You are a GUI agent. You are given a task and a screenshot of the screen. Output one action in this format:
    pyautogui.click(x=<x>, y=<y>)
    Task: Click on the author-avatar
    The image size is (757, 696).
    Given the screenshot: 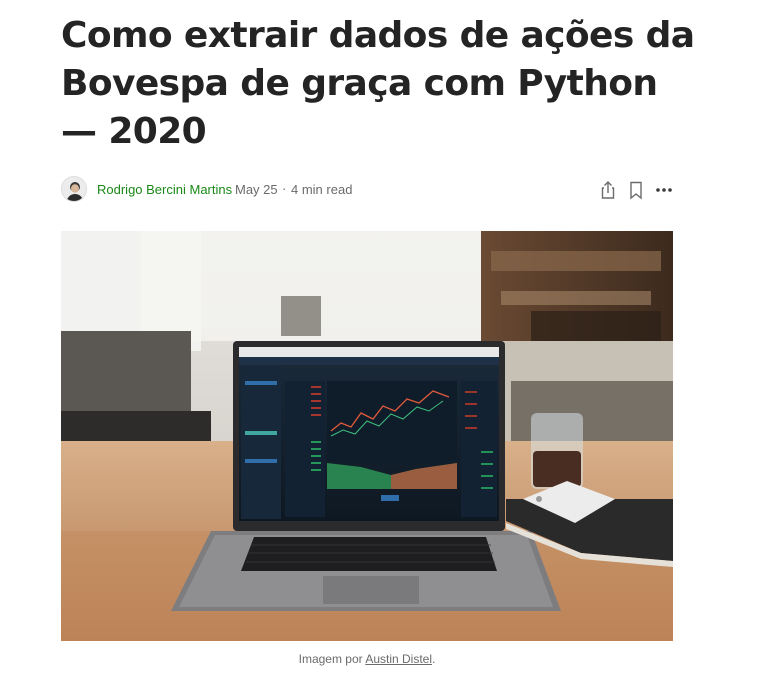 What is the action you would take?
    pyautogui.click(x=74, y=189)
    